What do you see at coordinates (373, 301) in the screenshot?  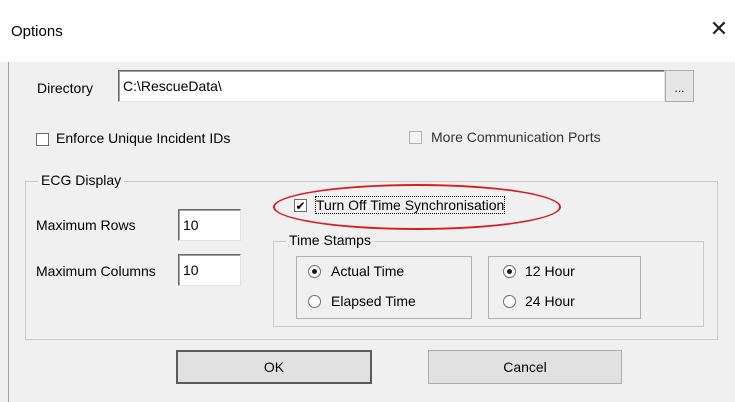 I see `elapsed-time-label: Elapsed Time` at bounding box center [373, 301].